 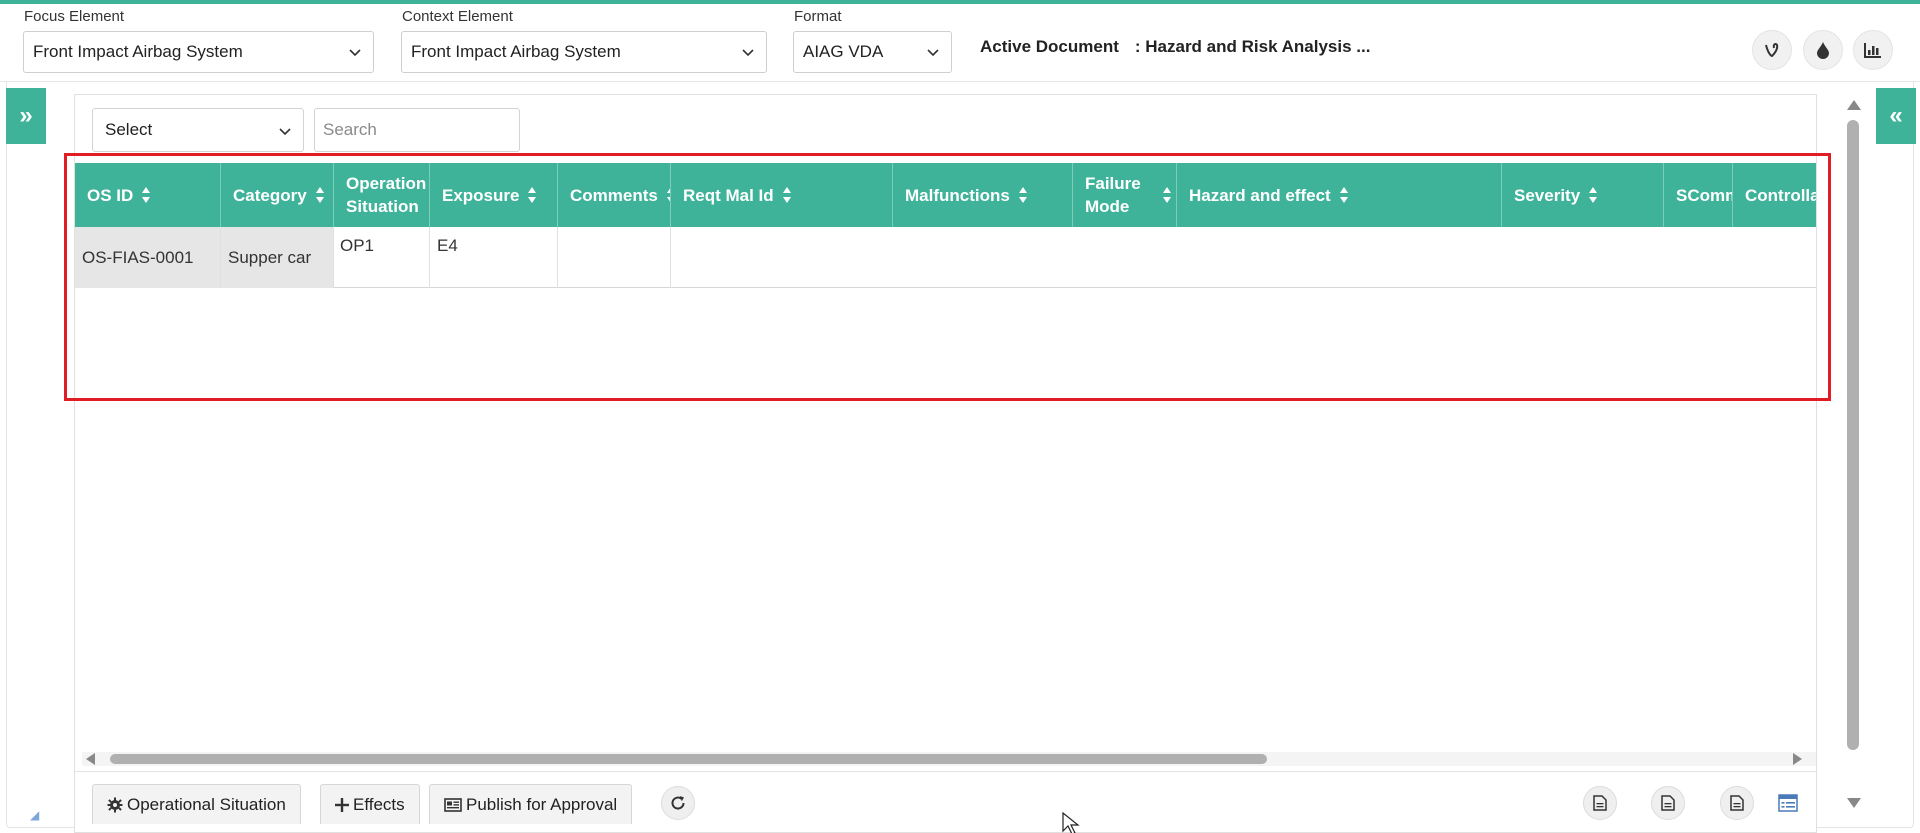 I want to click on vine-icon-button, so click(x=1772, y=50).